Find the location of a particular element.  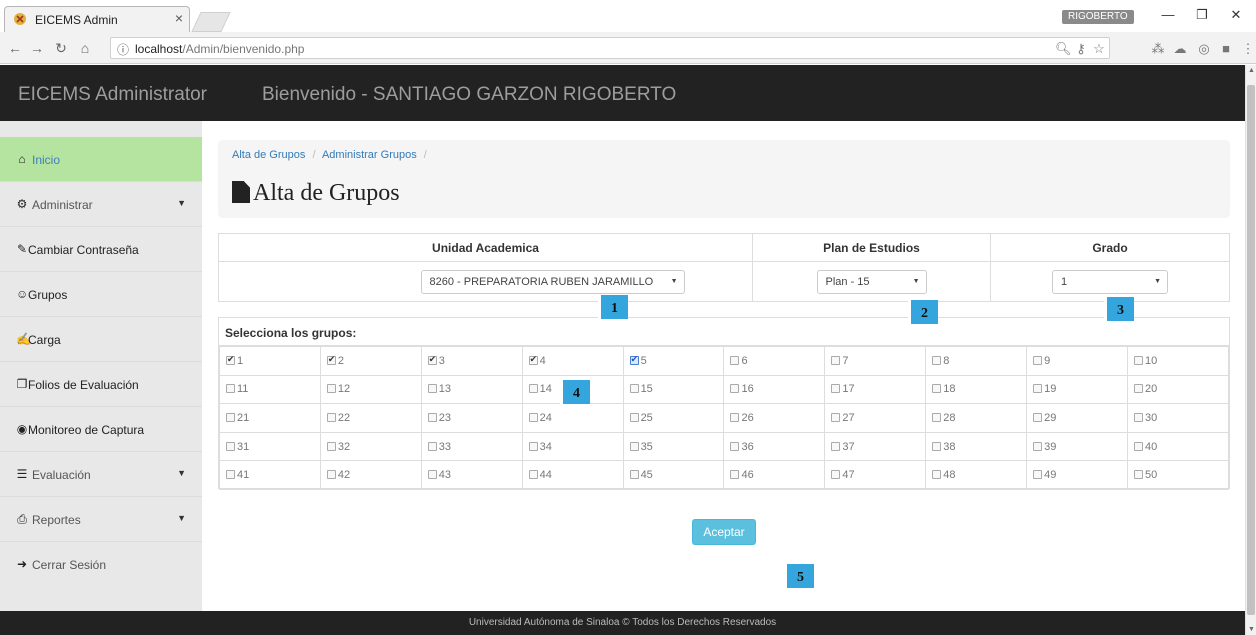

new-tab-button is located at coordinates (211, 22).